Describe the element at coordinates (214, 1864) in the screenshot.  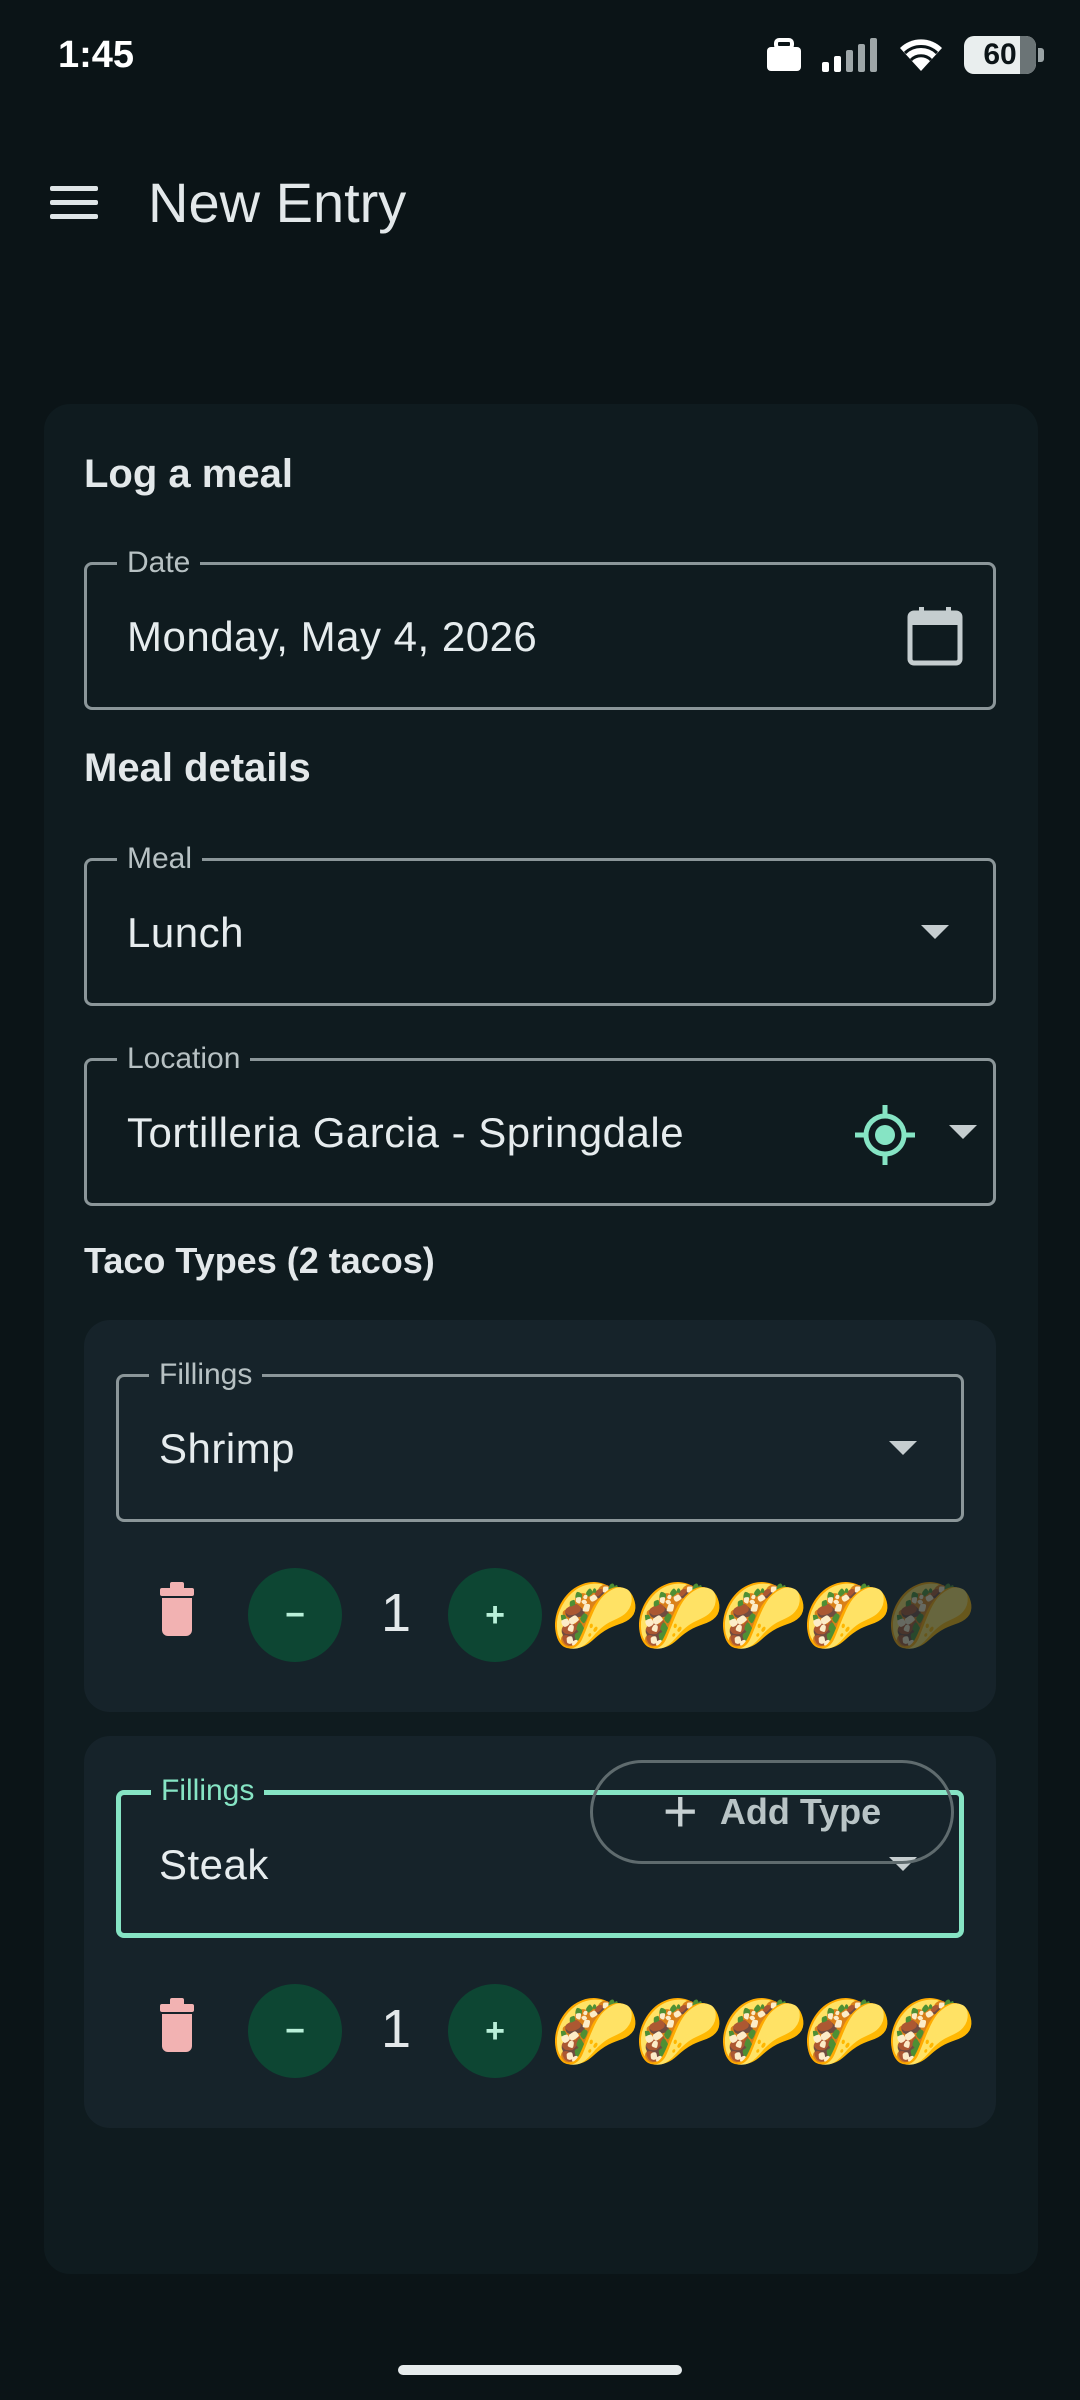
I see `fillings-select-value: Steak` at that location.